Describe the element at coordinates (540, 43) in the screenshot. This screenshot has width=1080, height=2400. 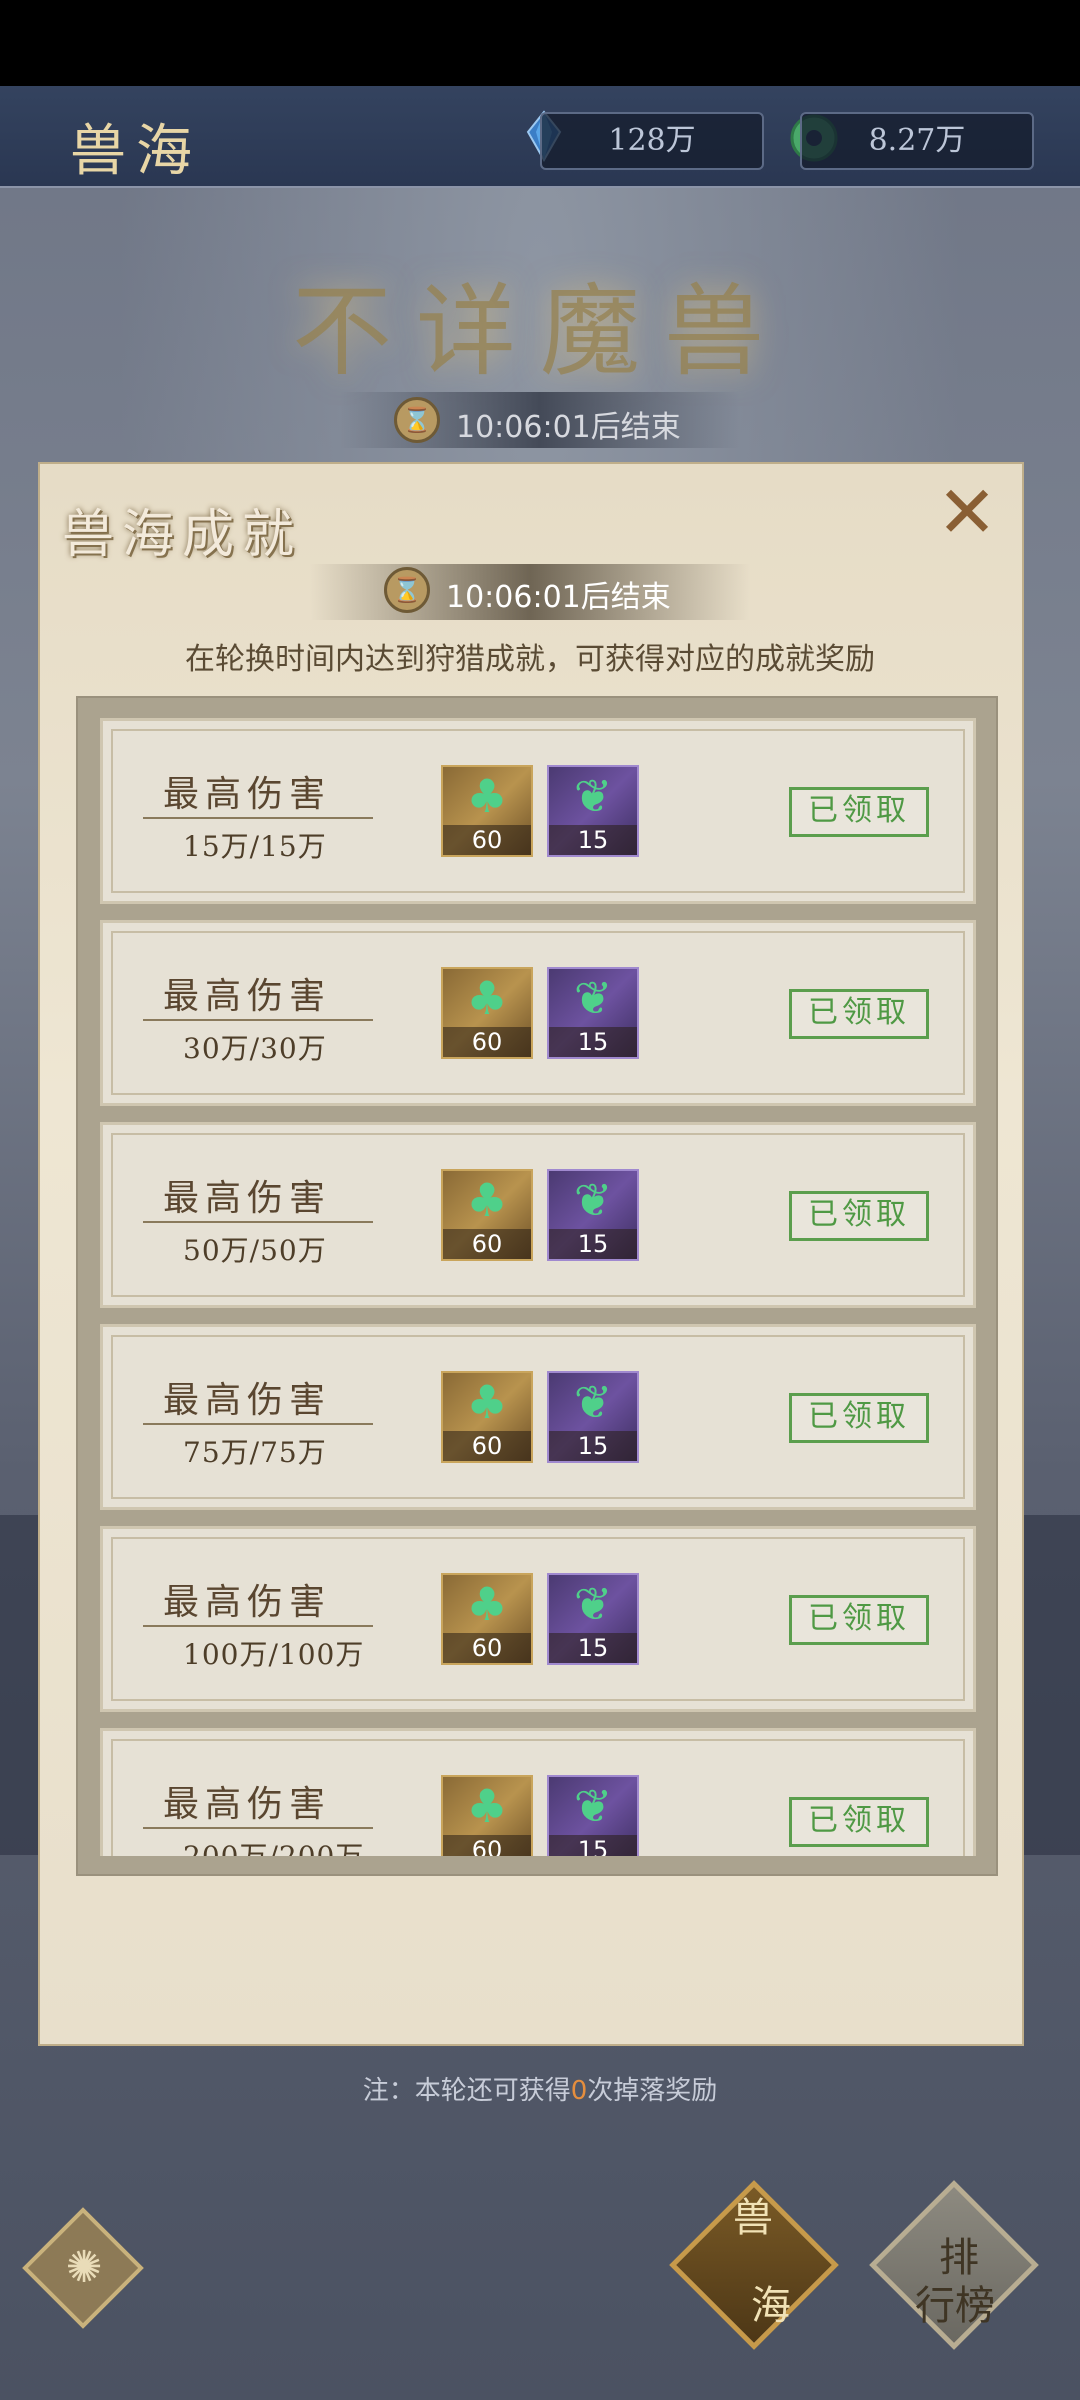
I see `status-bar` at that location.